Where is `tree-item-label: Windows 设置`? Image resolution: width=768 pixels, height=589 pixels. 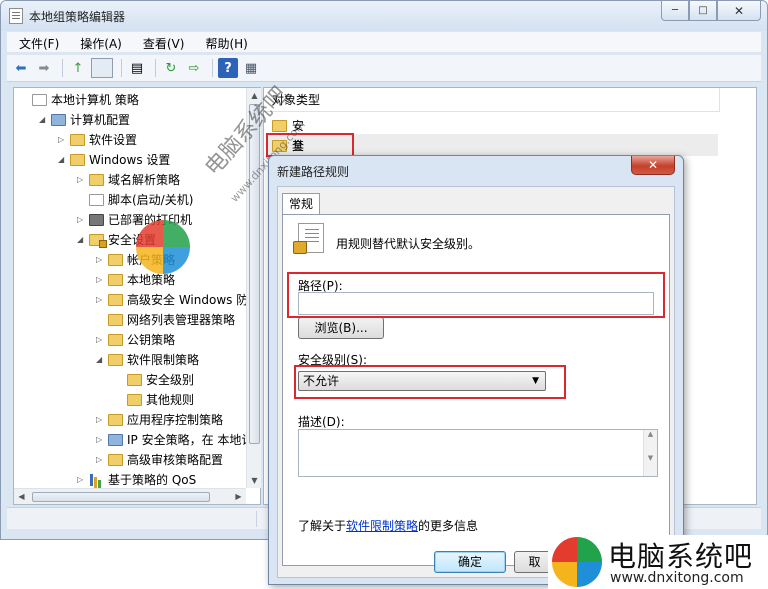
tree-item-label: Windows 设置 is located at coordinates (130, 160).